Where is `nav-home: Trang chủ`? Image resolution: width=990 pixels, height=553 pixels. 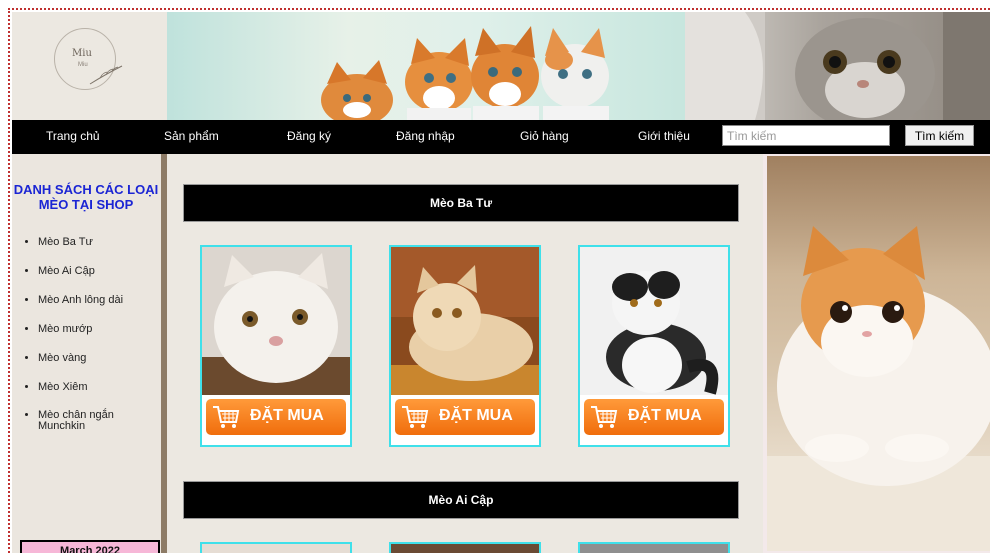
nav-home: Trang chủ is located at coordinates (73, 136).